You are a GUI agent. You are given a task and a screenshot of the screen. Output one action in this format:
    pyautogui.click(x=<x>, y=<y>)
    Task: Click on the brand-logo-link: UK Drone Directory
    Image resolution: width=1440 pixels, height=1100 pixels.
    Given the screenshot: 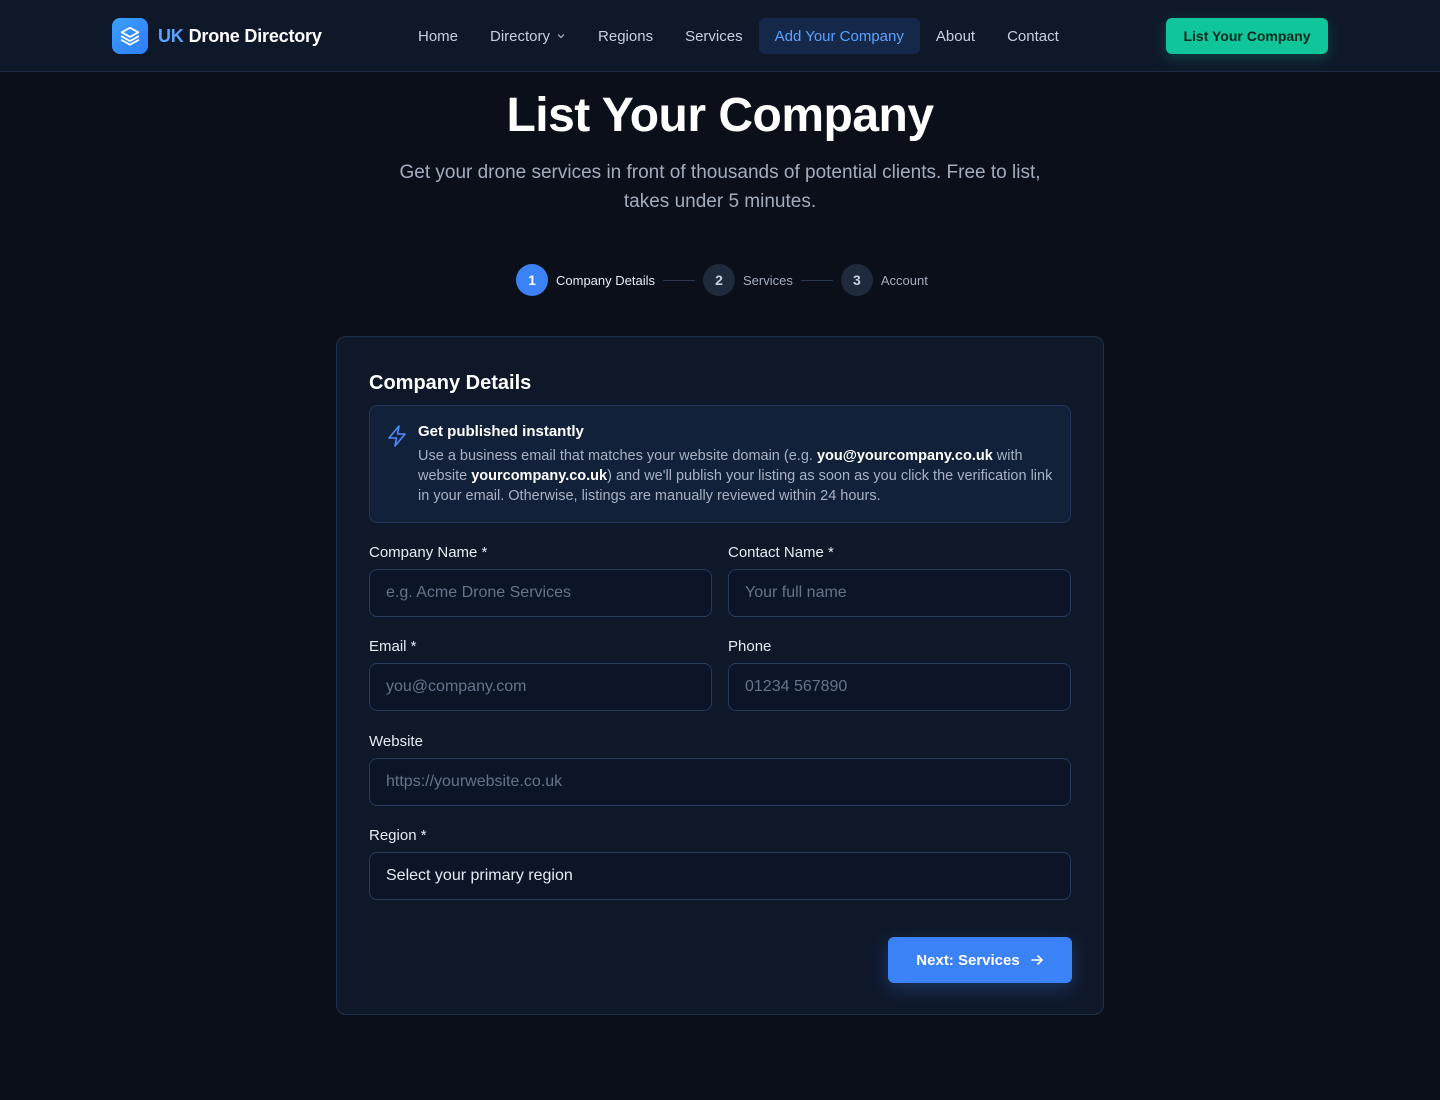 What is the action you would take?
    pyautogui.click(x=217, y=36)
    